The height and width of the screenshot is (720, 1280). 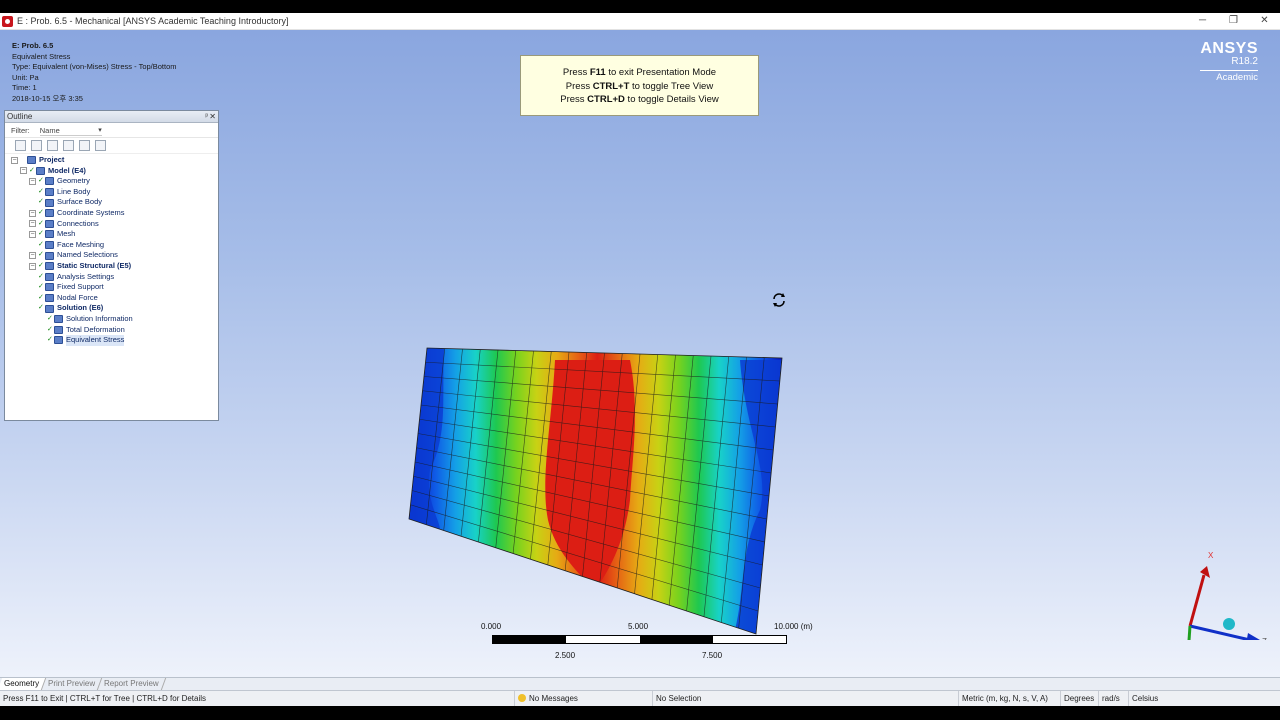 I want to click on scale-label-5: 5.000, so click(x=638, y=626).